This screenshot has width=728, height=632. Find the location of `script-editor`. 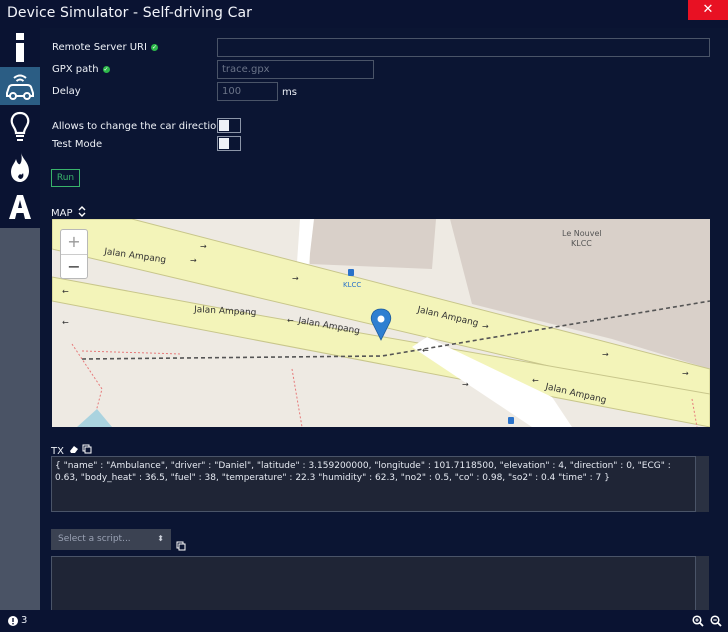

script-editor is located at coordinates (373, 583).